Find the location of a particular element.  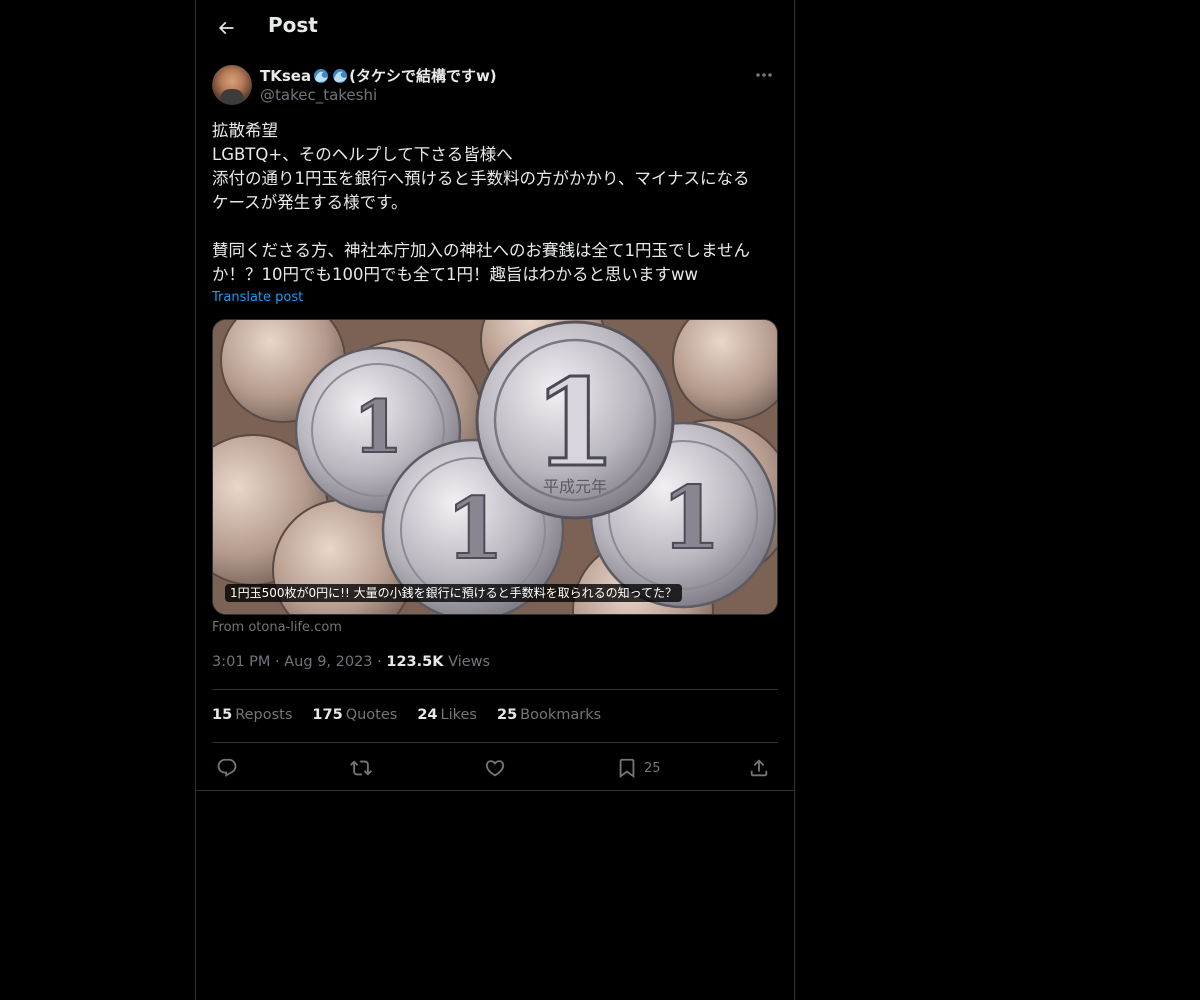

post-line: 添付の通り1円玉を銀行へ預けると手数料の方がかかり、マイナスになる is located at coordinates (481, 178).